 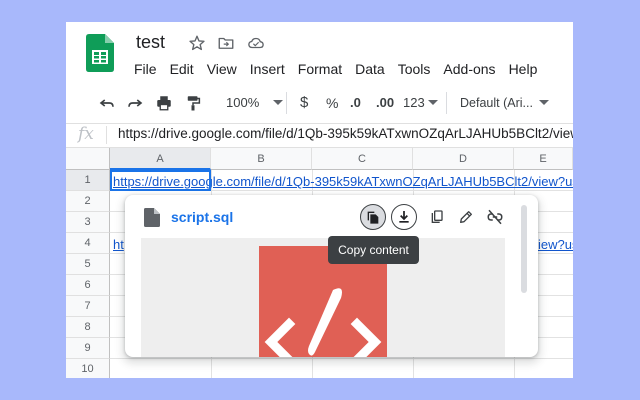 I want to click on undo-icon, so click(x=106, y=103).